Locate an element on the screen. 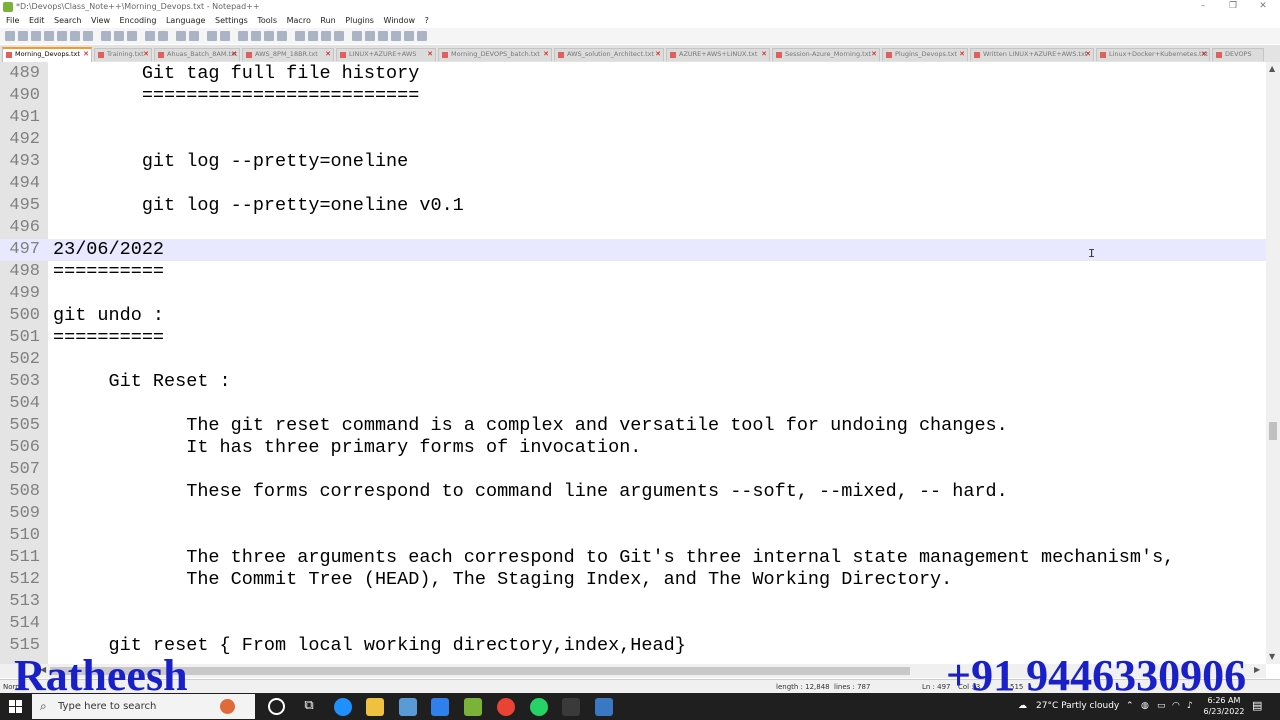 The image size is (1280, 720). close-file-icon is located at coordinates (62, 36).